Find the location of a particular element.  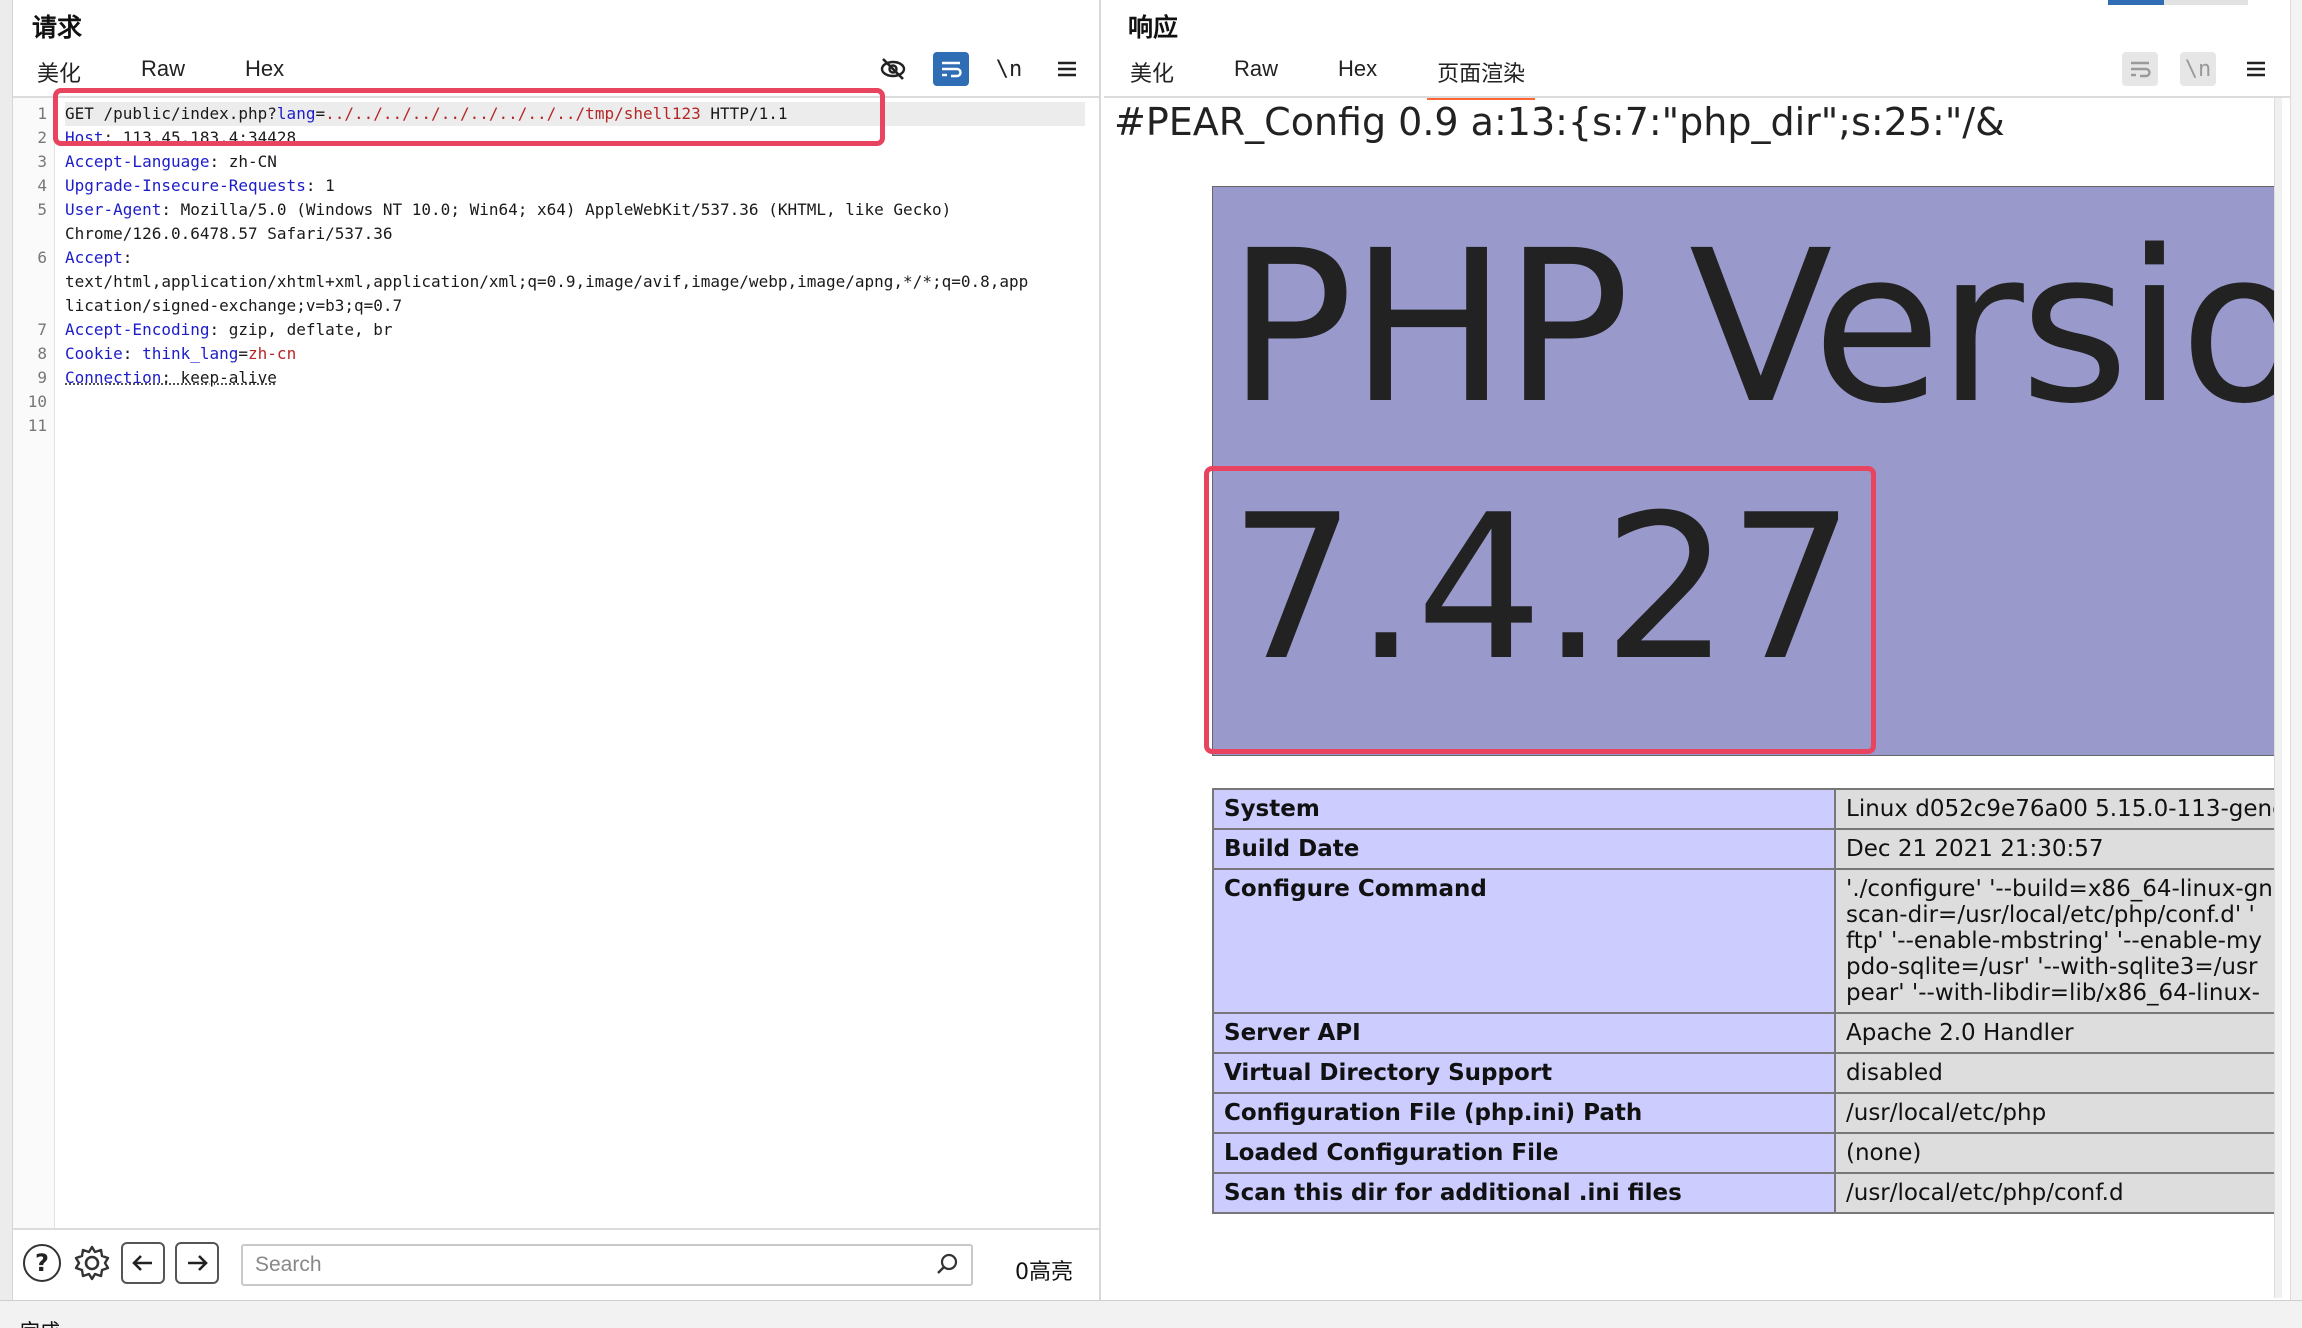

php-info-key: Virtual Directory Support is located at coordinates (1524, 1073).